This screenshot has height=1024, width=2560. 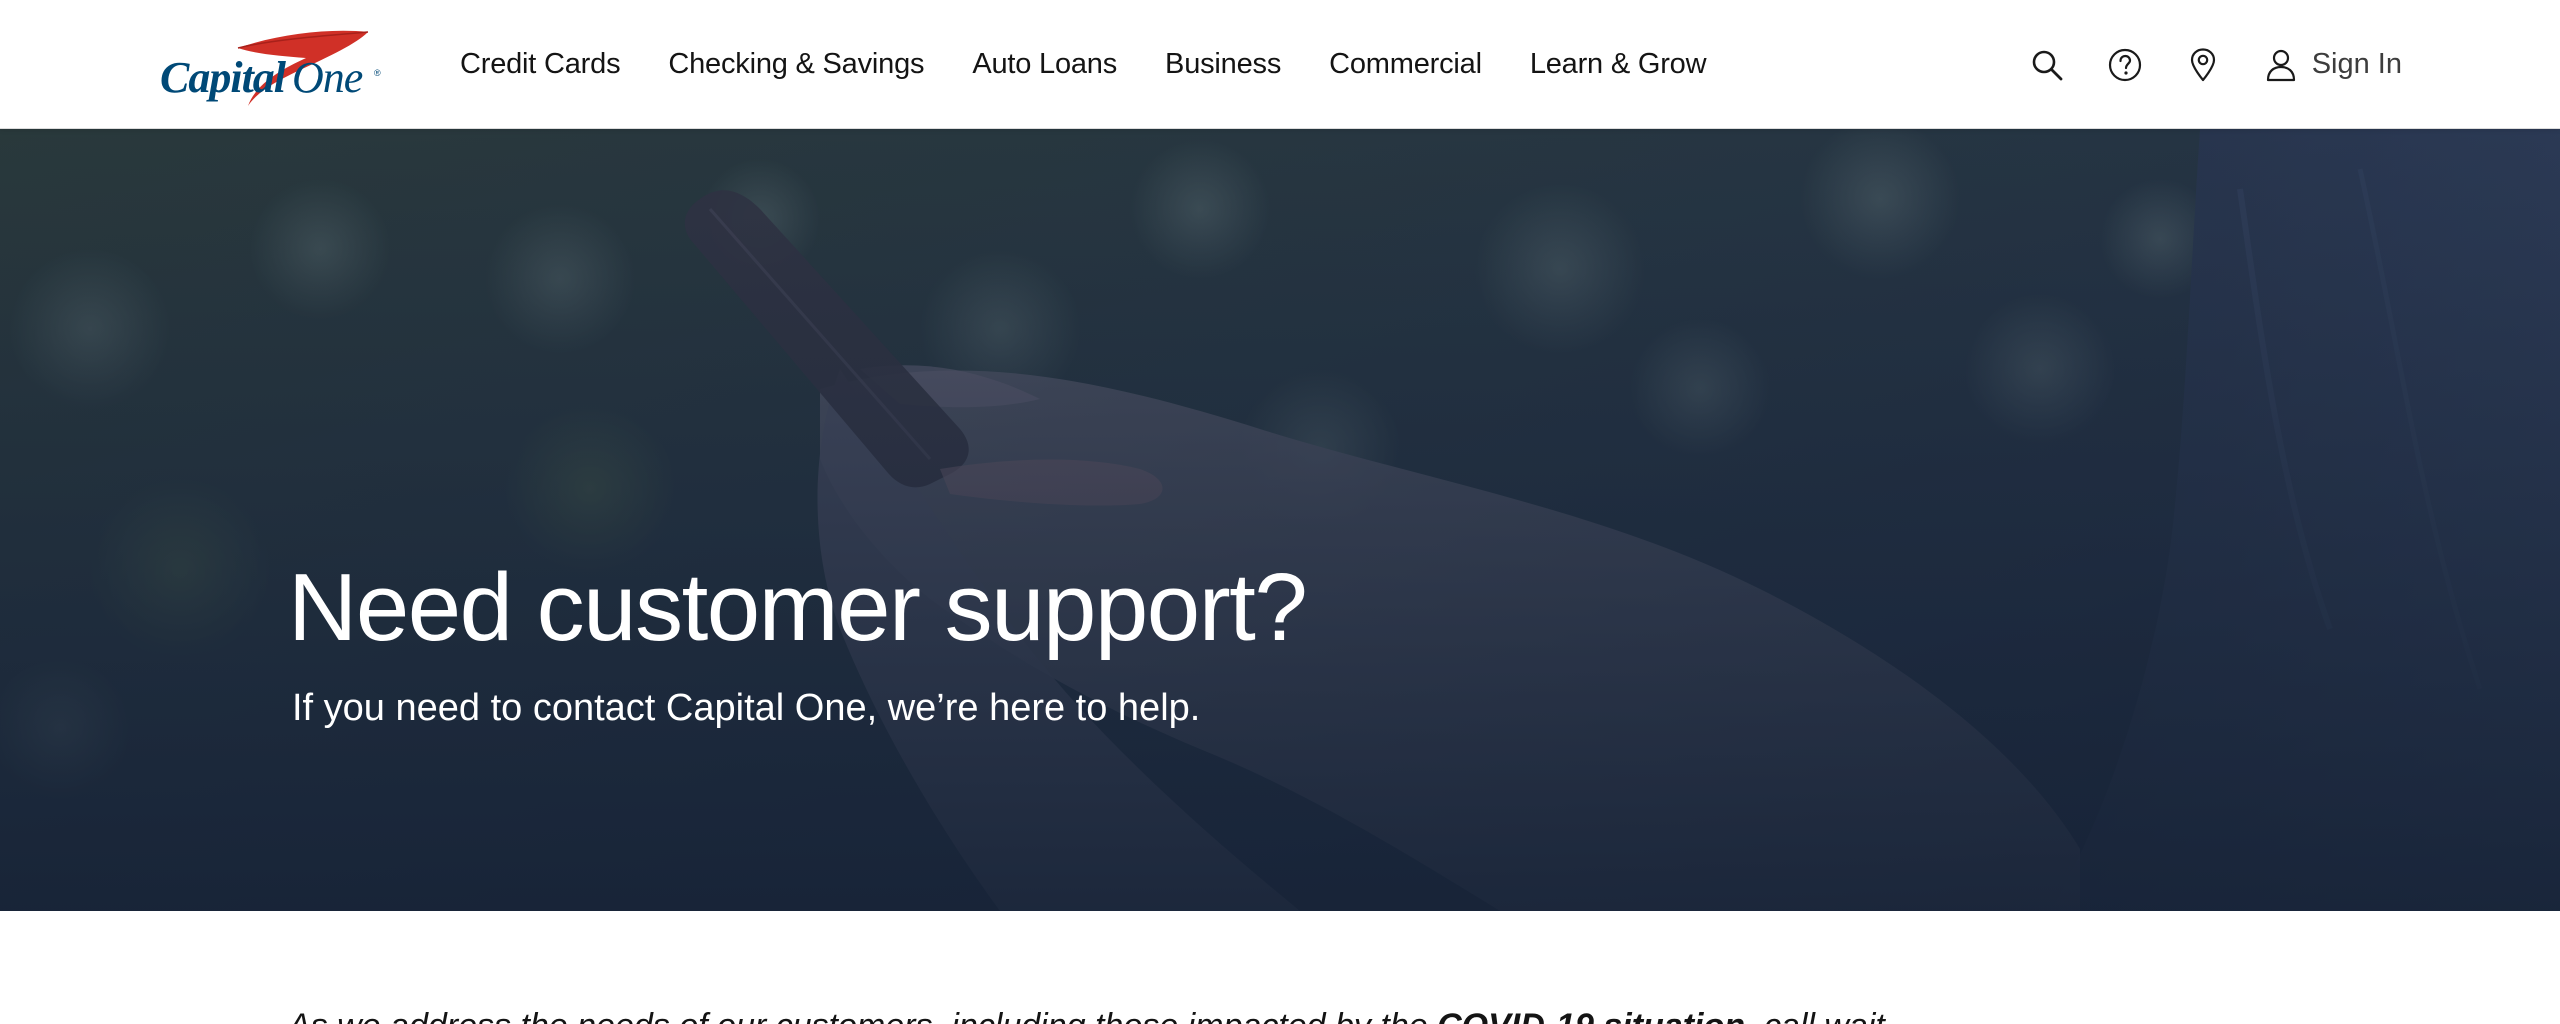 I want to click on capital-one-logo-mark: Capital One ®, so click(x=270, y=68).